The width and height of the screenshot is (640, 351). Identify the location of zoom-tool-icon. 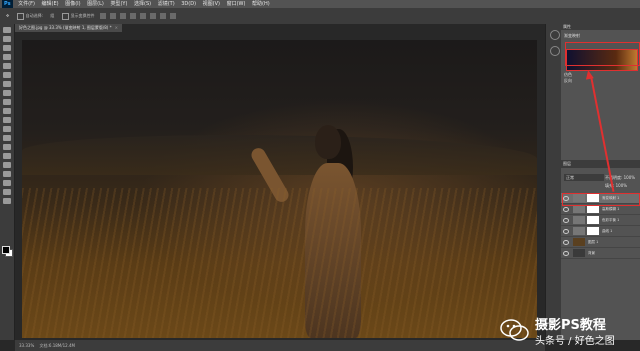
(7, 201).